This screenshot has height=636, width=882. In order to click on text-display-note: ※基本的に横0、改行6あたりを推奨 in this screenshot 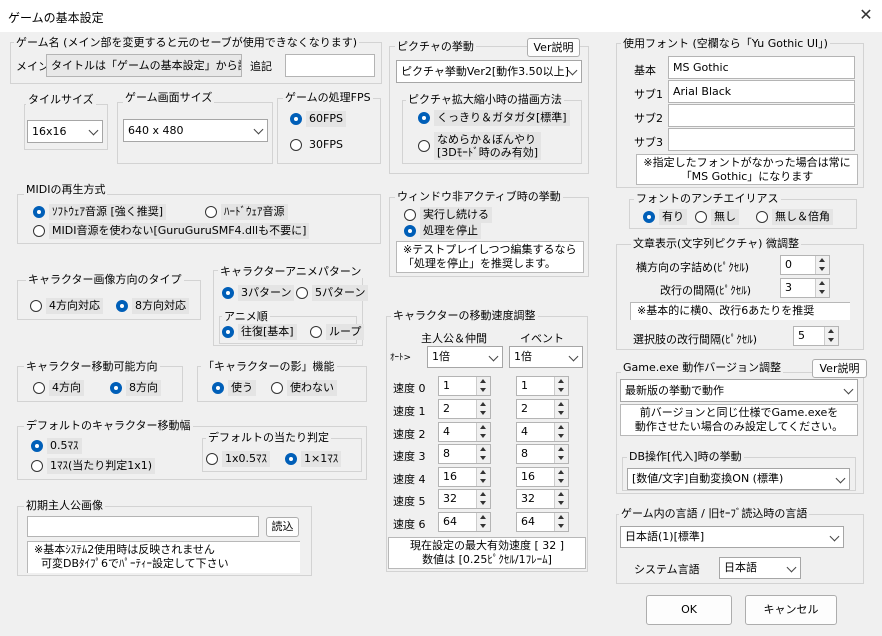, I will do `click(740, 311)`.